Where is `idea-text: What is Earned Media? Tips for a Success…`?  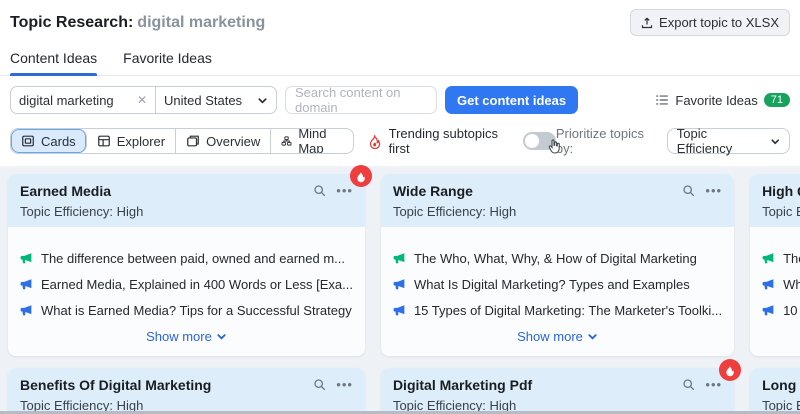
idea-text: What is Earned Media? Tips for a Success… is located at coordinates (196, 310).